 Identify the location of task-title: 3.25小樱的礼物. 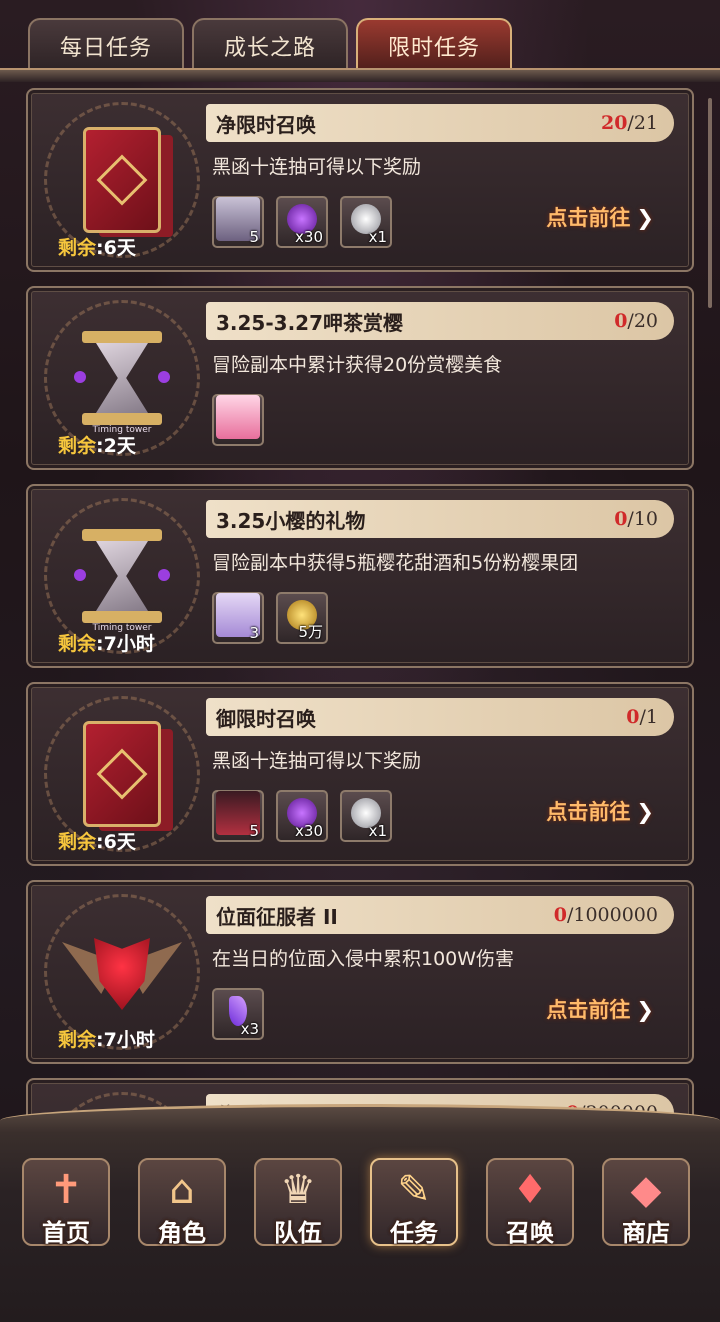
(291, 520).